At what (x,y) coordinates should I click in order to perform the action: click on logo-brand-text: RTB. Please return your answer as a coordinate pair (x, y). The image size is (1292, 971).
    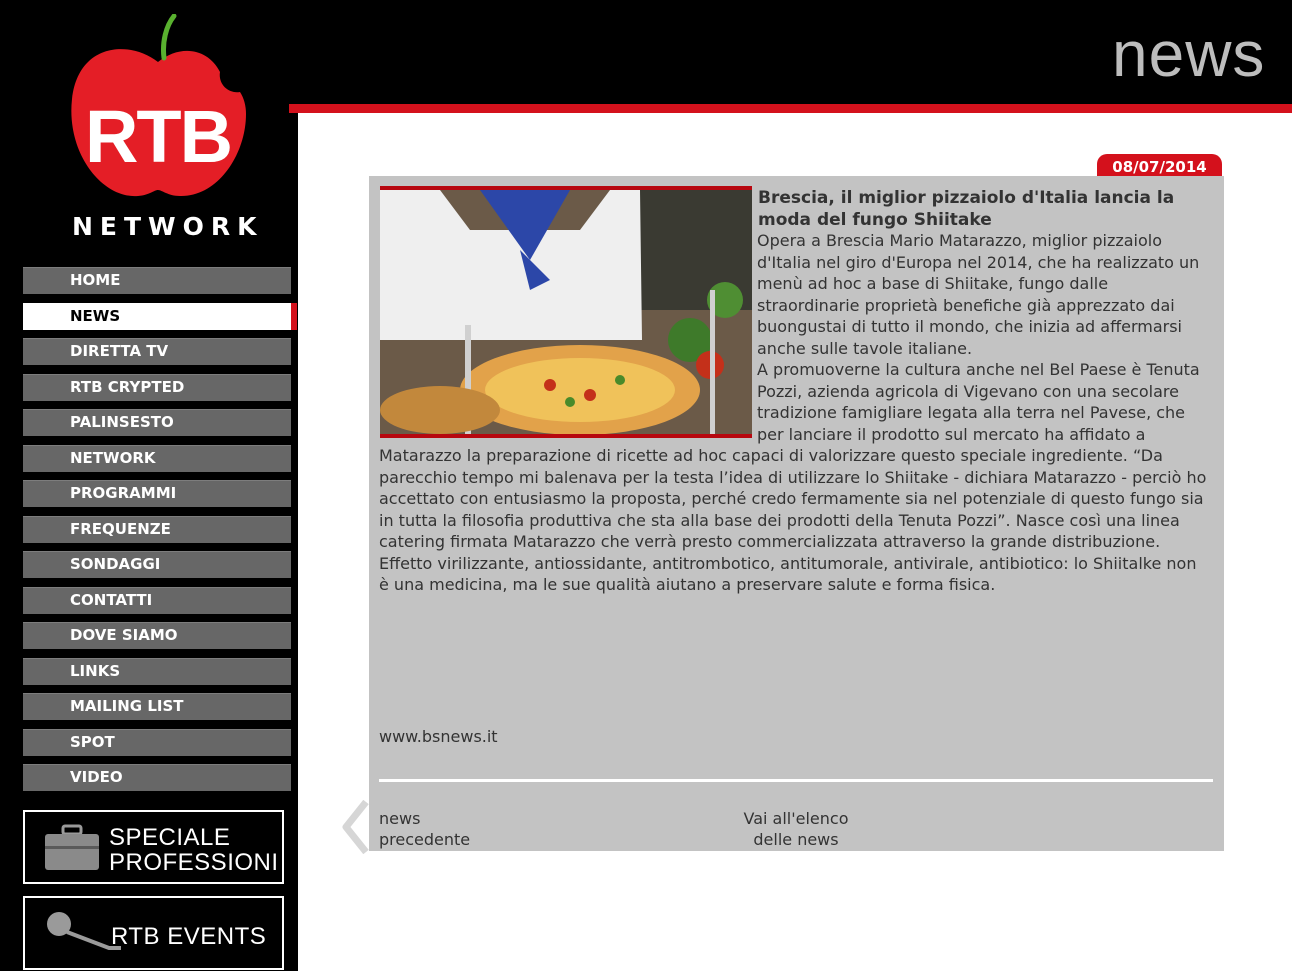
    Looking at the image, I should click on (158, 136).